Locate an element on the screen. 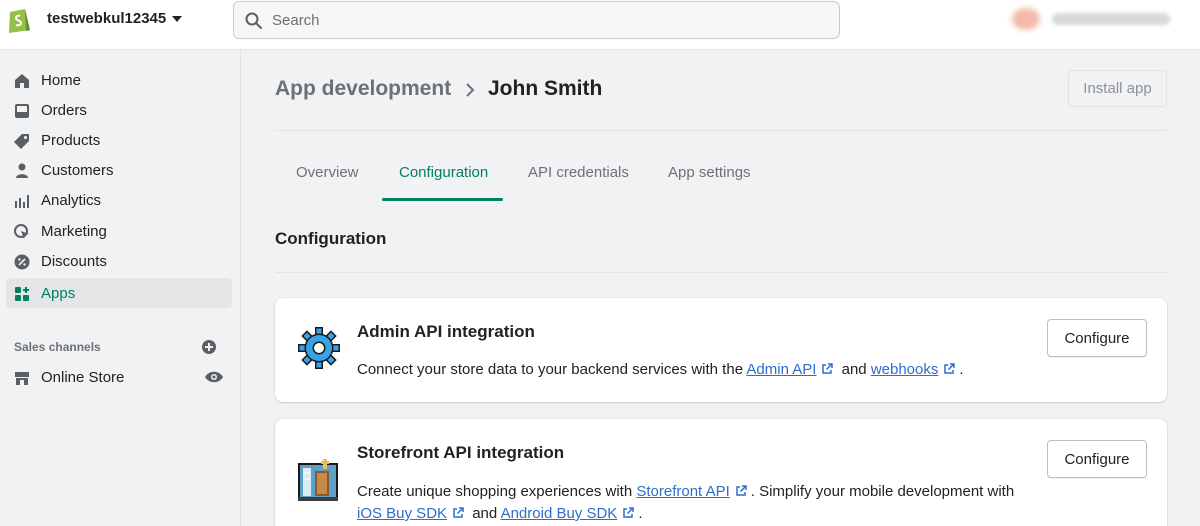 This screenshot has height=526, width=1200. home-icon is located at coordinates (22, 81).